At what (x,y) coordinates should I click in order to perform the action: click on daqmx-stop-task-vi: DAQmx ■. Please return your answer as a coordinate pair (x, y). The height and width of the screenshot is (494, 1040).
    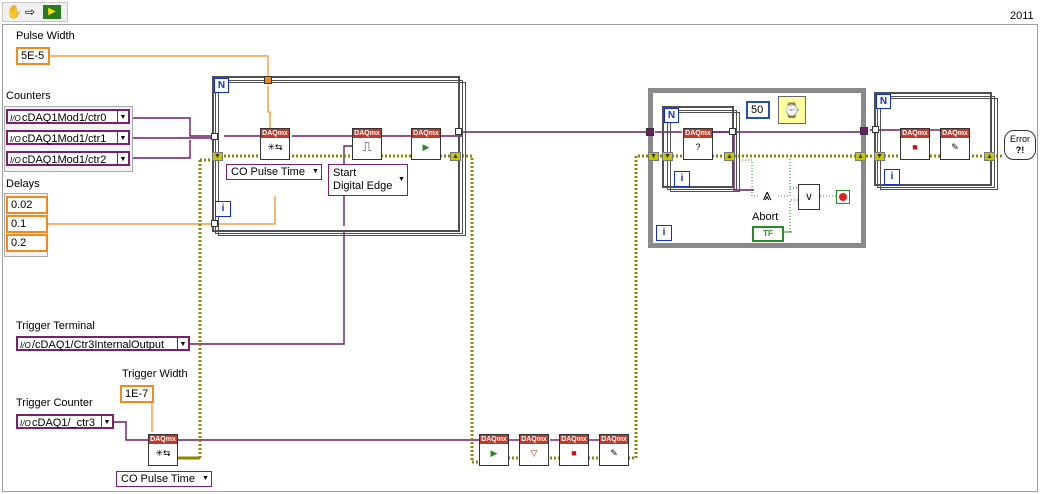
    Looking at the image, I should click on (915, 144).